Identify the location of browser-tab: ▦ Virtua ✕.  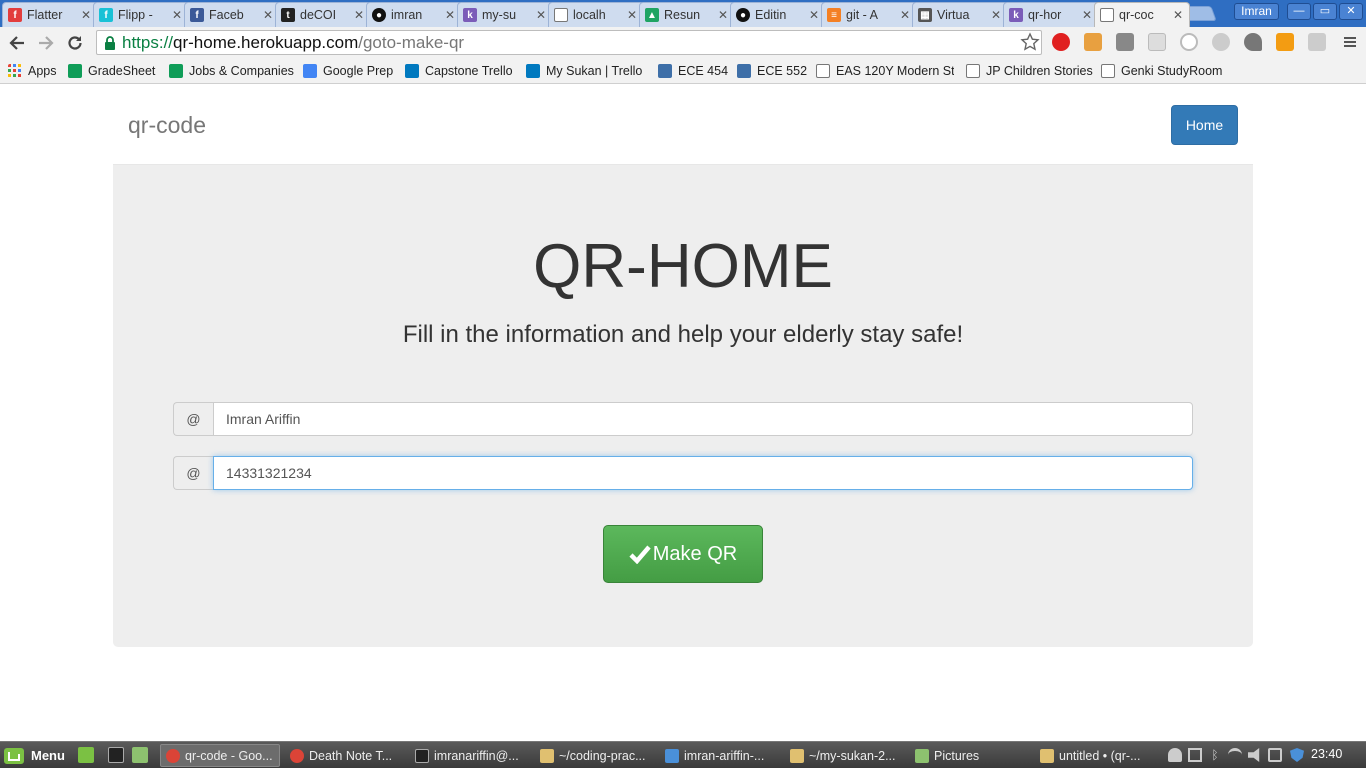
(960, 14).